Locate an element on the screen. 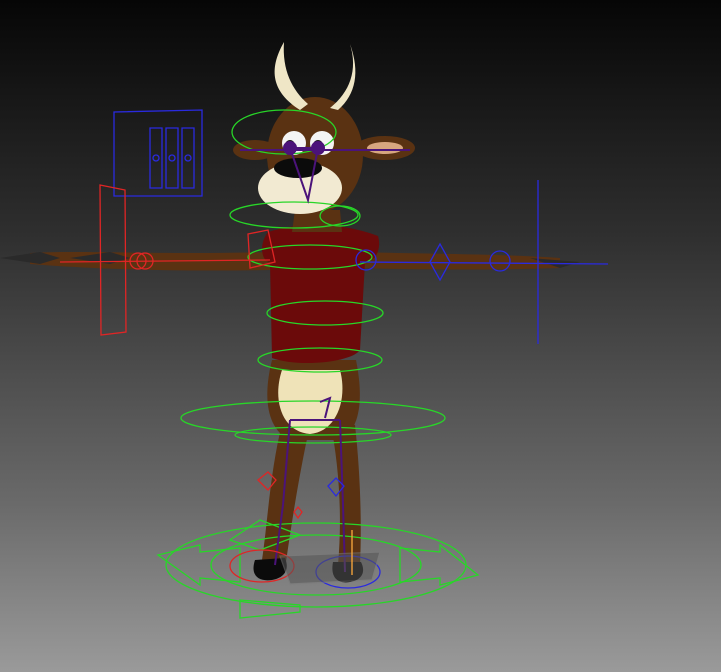  right-arm is located at coordinates (457, 261).